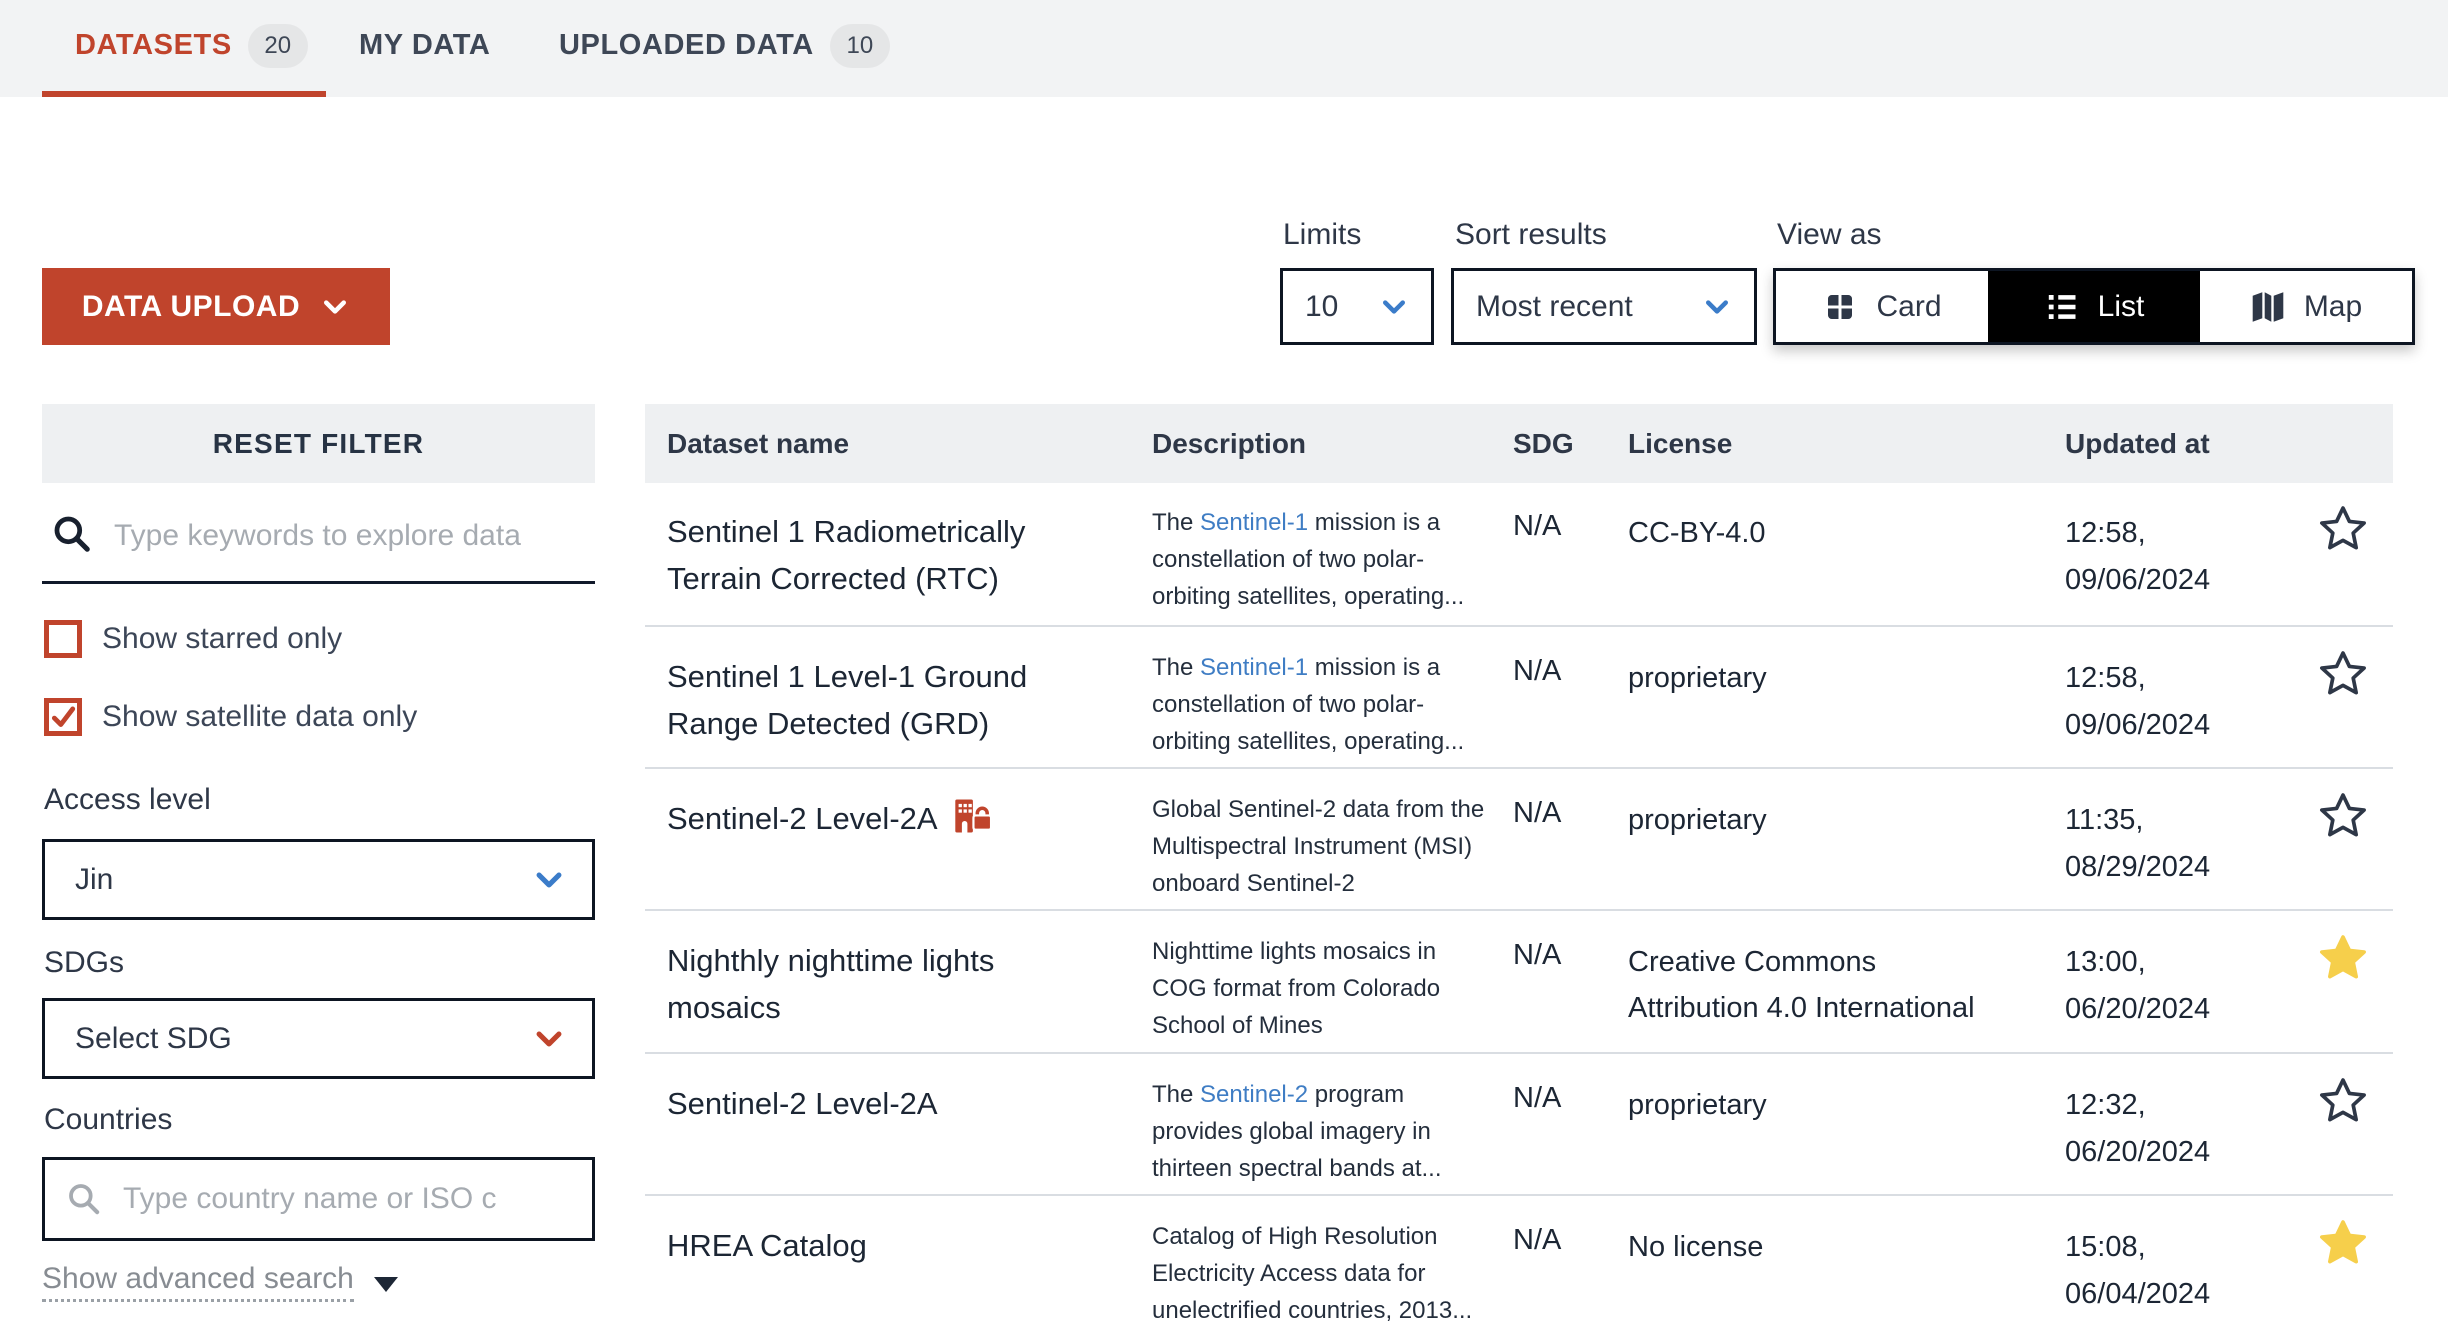 This screenshot has width=2448, height=1323. Describe the element at coordinates (2138, 985) in the screenshot. I see `updated-at: 13:00, 06/20/2024` at that location.